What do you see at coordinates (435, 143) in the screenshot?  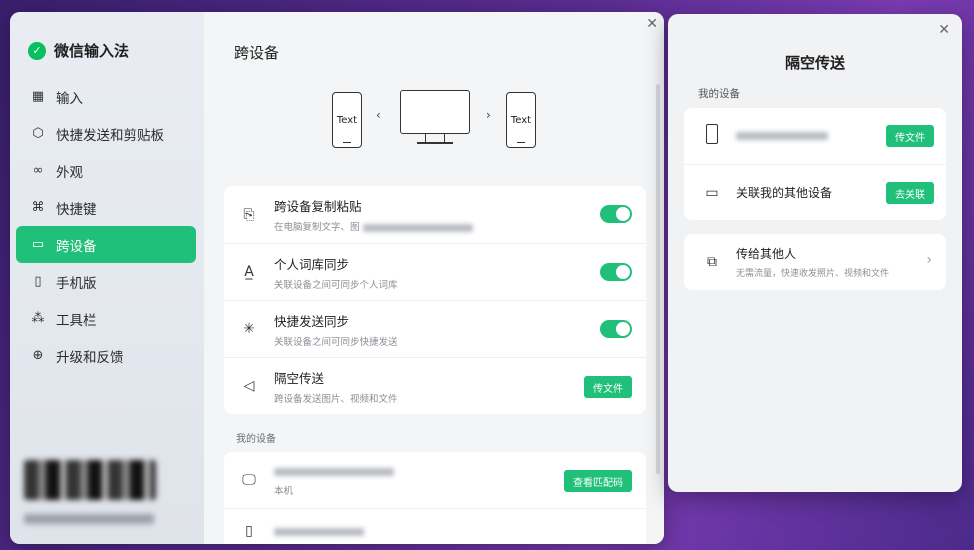 I see `monitor-base` at bounding box center [435, 143].